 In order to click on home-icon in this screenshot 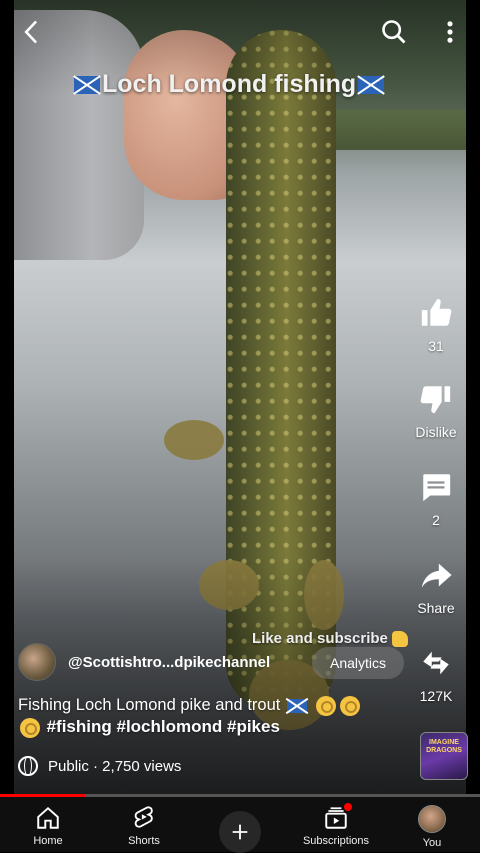, I will do `click(48, 817)`.